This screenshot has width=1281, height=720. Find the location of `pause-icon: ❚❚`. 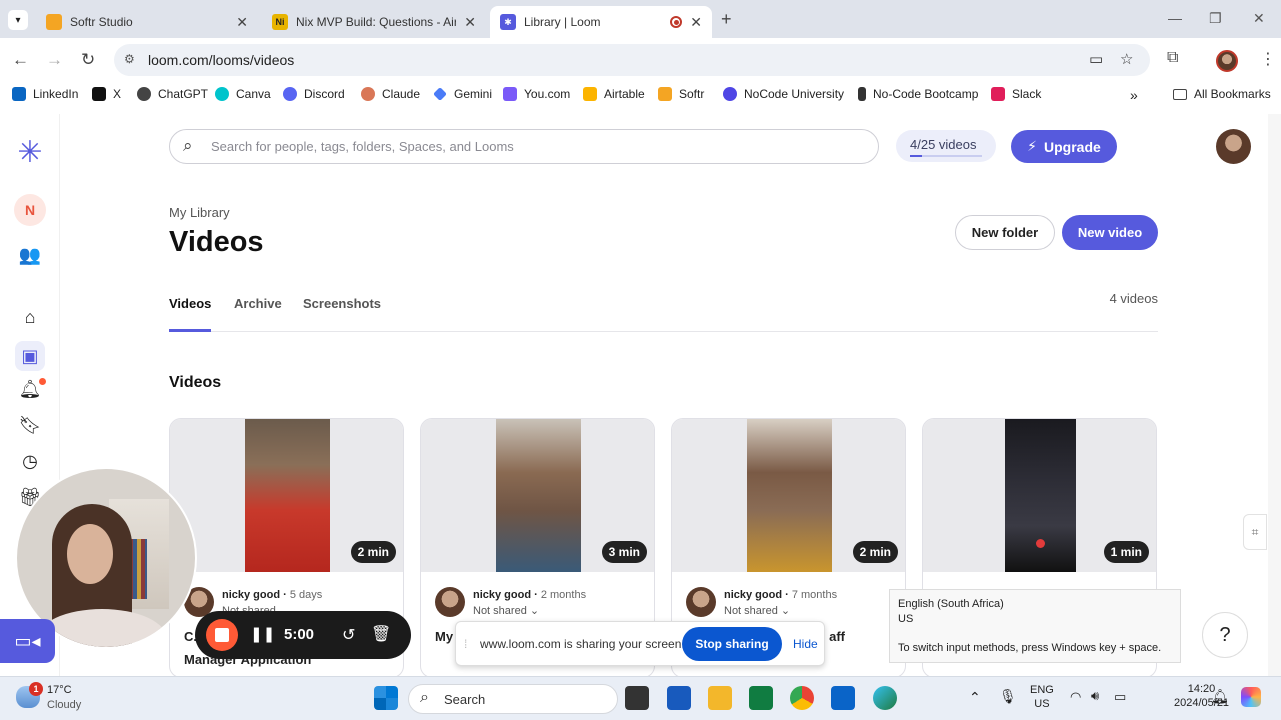

pause-icon: ❚❚ is located at coordinates (262, 634).